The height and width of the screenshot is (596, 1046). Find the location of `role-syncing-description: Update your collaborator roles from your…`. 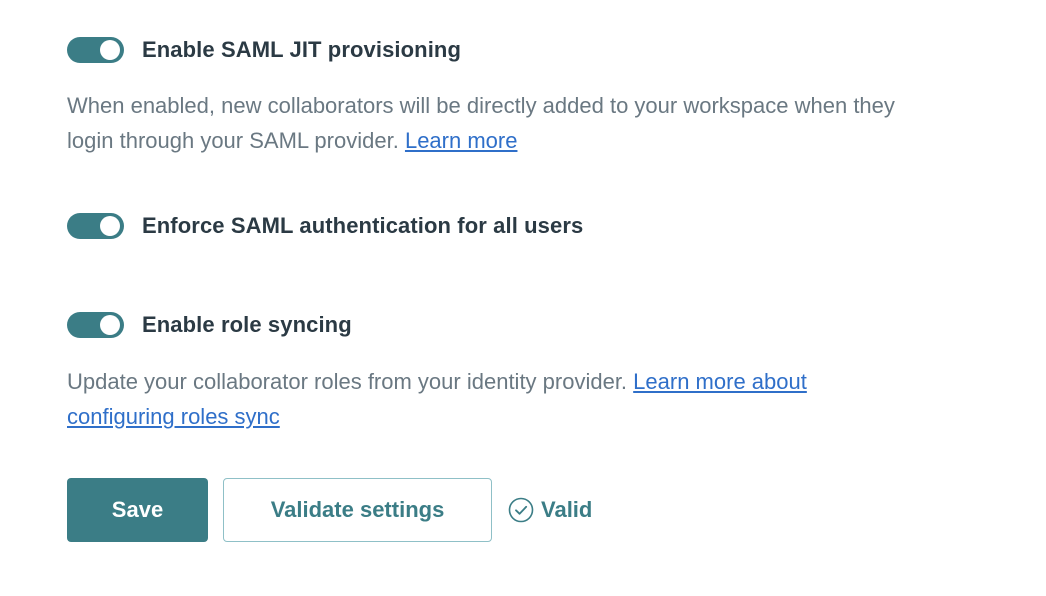

role-syncing-description: Update your collaborator roles from your… is located at coordinates (482, 399).